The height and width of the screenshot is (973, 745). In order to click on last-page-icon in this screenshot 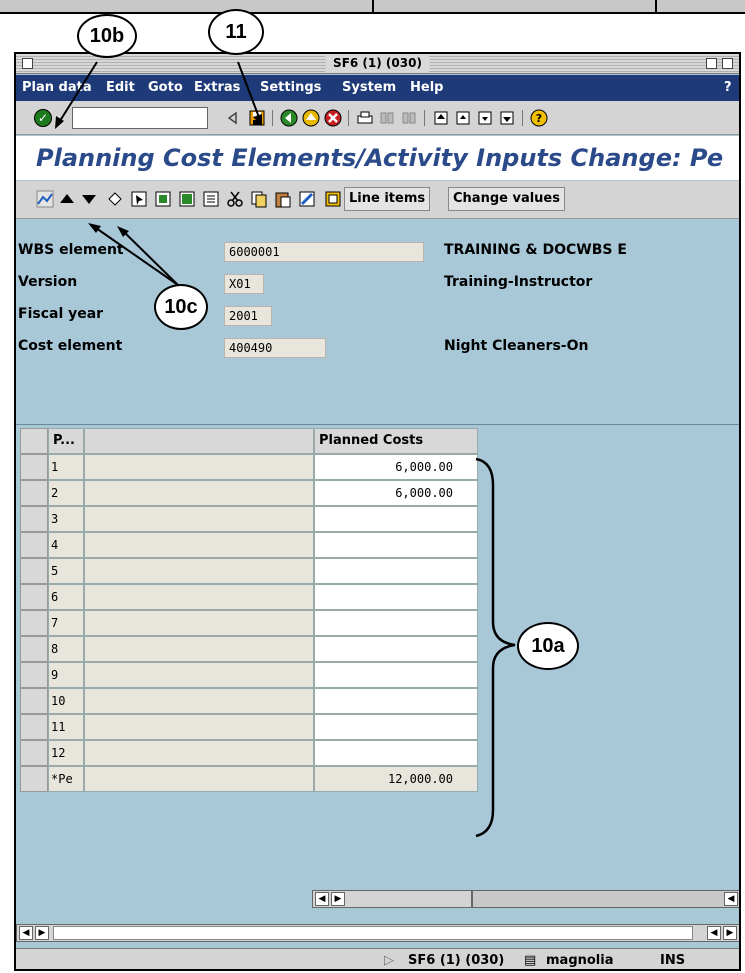, I will do `click(507, 118)`.